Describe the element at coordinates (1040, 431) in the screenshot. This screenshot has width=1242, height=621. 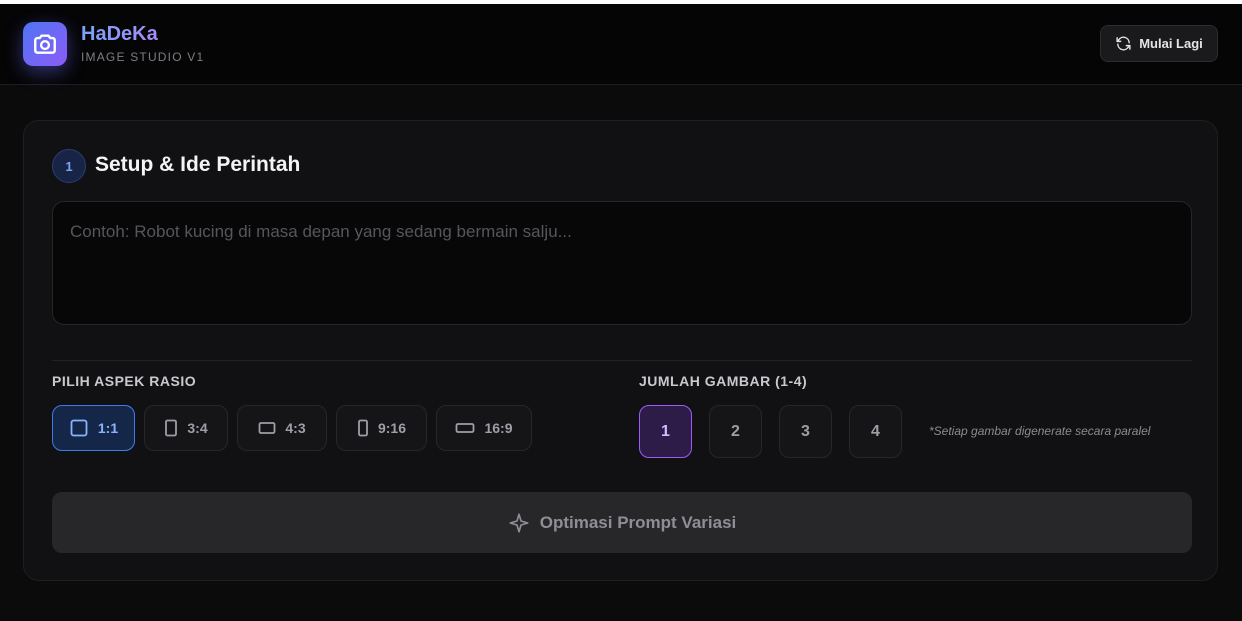
I see `parallel-note: *Setiap gambar digenerate secara paralel` at that location.